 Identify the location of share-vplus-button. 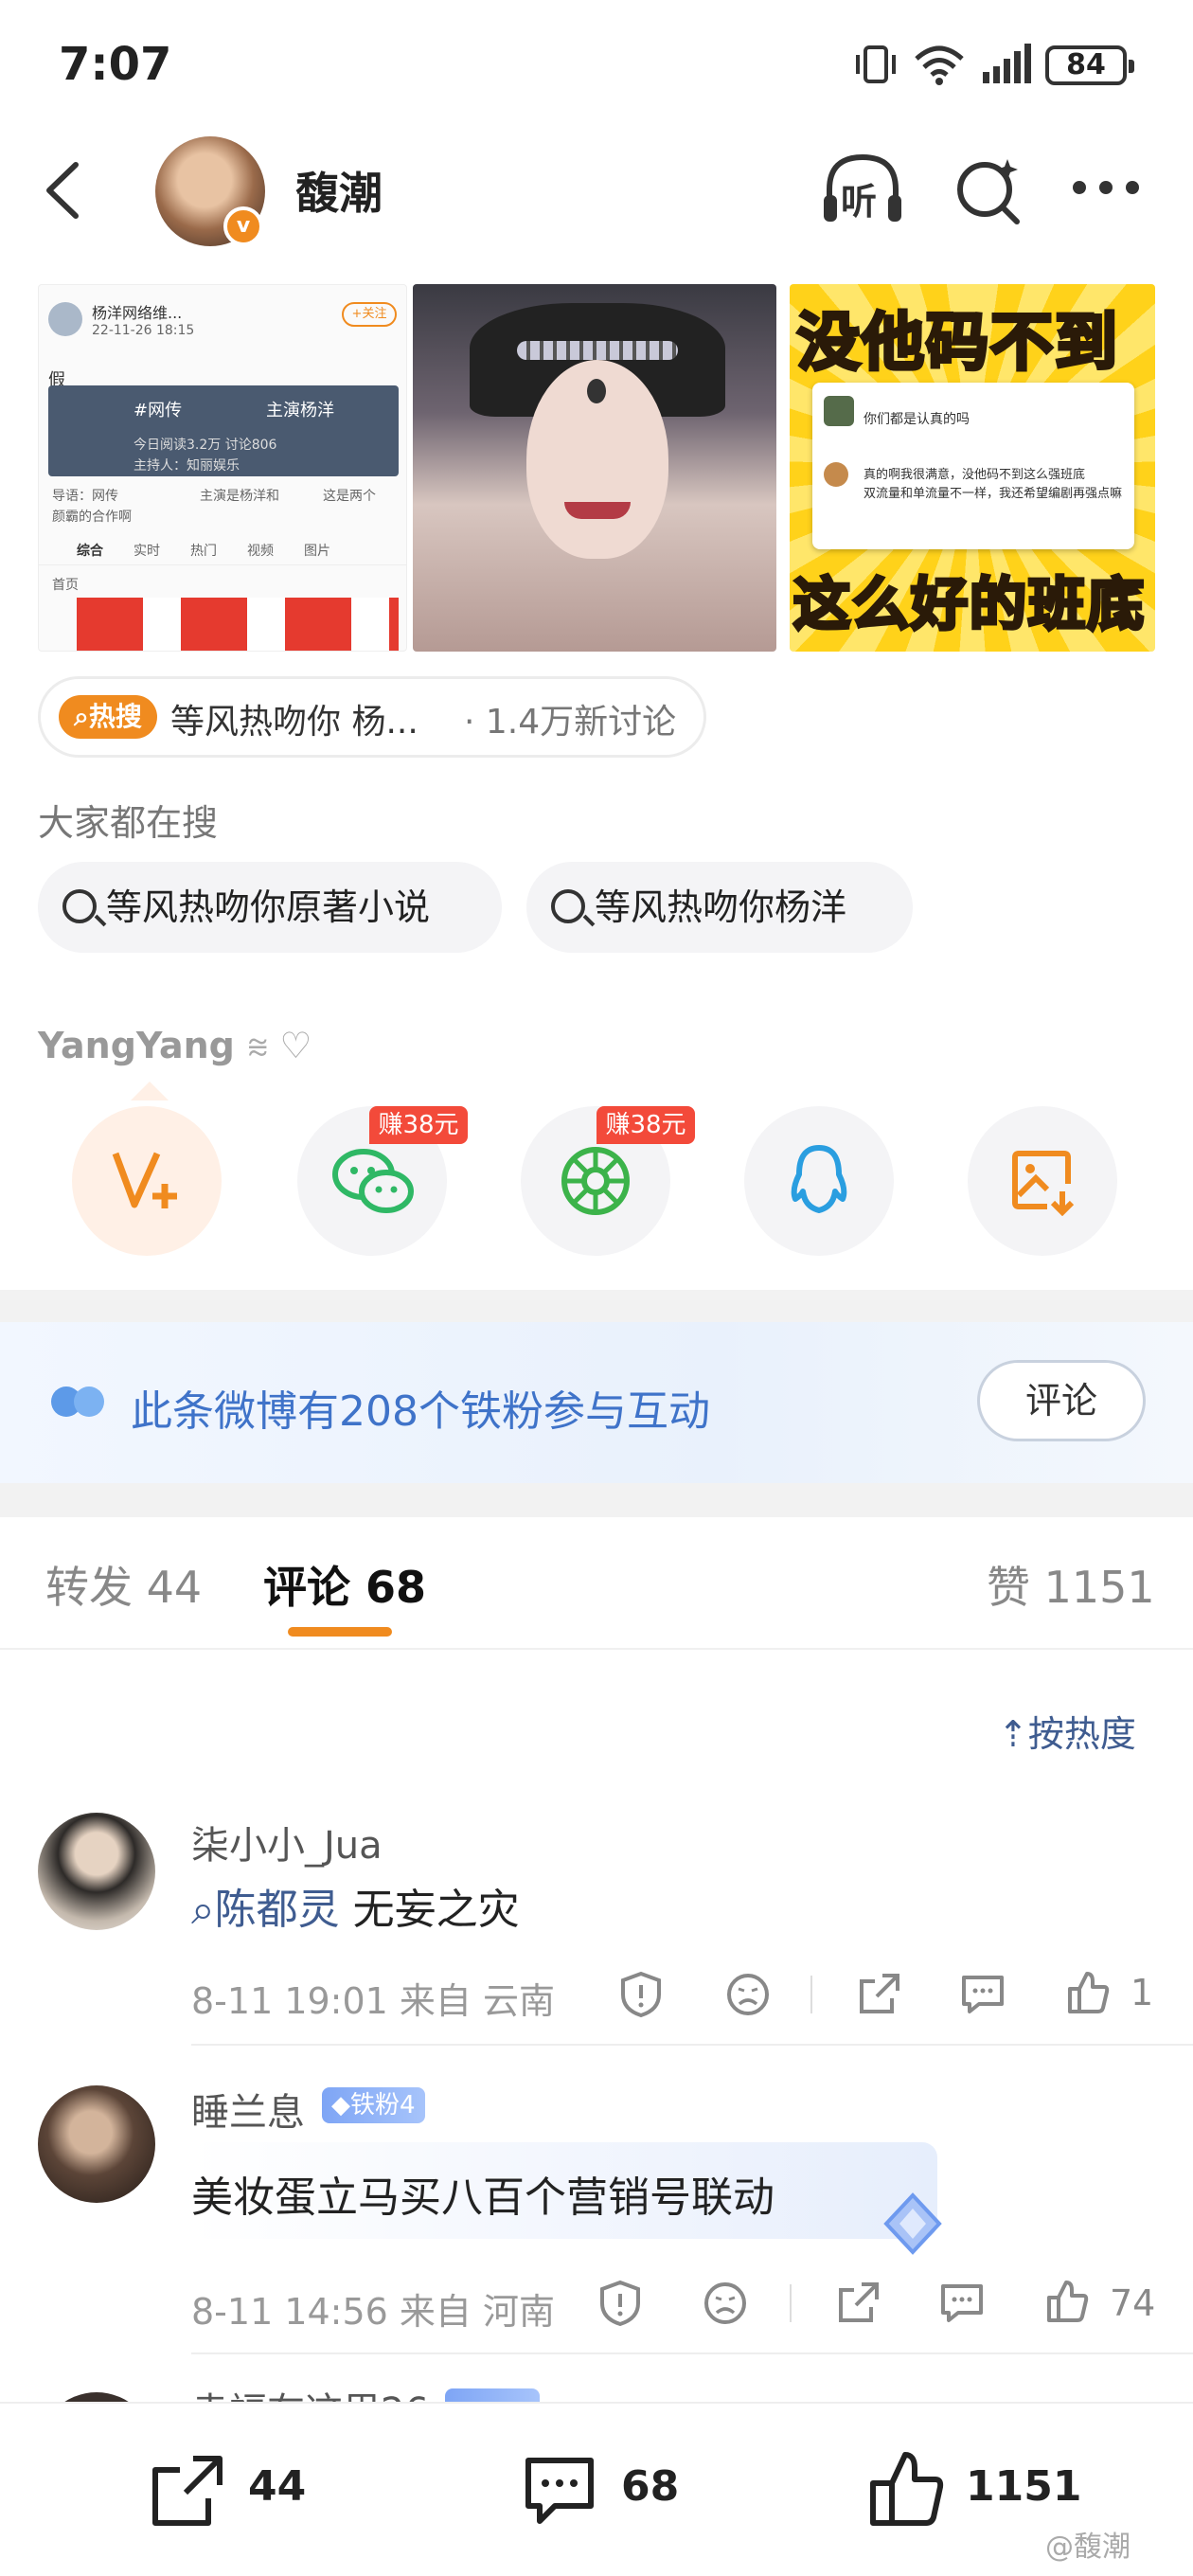
(147, 1181).